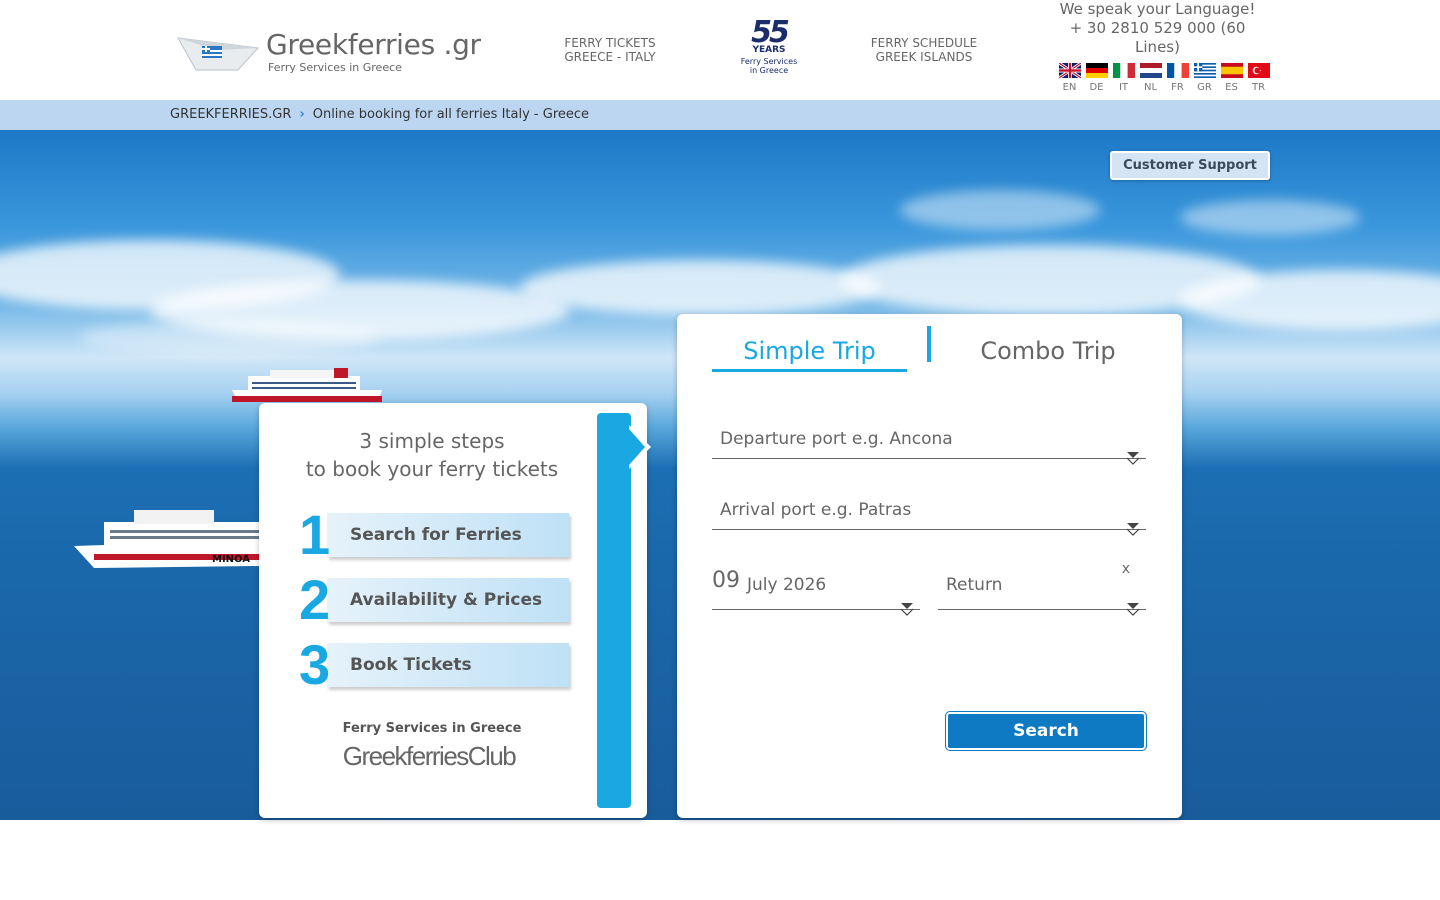 This screenshot has width=1440, height=900. Describe the element at coordinates (614, 610) in the screenshot. I see `steps-accent-bar` at that location.